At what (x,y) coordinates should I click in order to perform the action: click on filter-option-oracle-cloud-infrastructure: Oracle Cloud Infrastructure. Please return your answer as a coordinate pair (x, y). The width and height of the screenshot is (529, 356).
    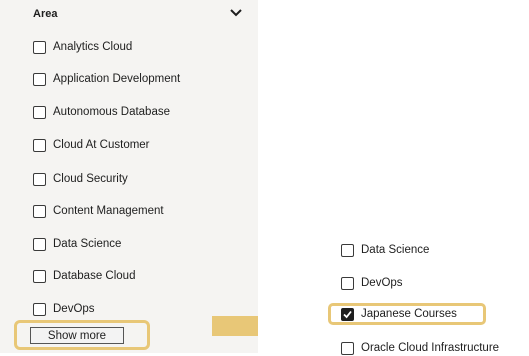
    Looking at the image, I should click on (420, 348).